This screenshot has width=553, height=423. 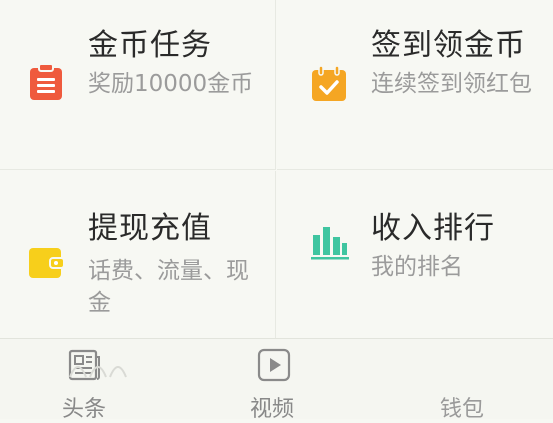 I want to click on card-description: 连续签到领红包, so click(x=451, y=84).